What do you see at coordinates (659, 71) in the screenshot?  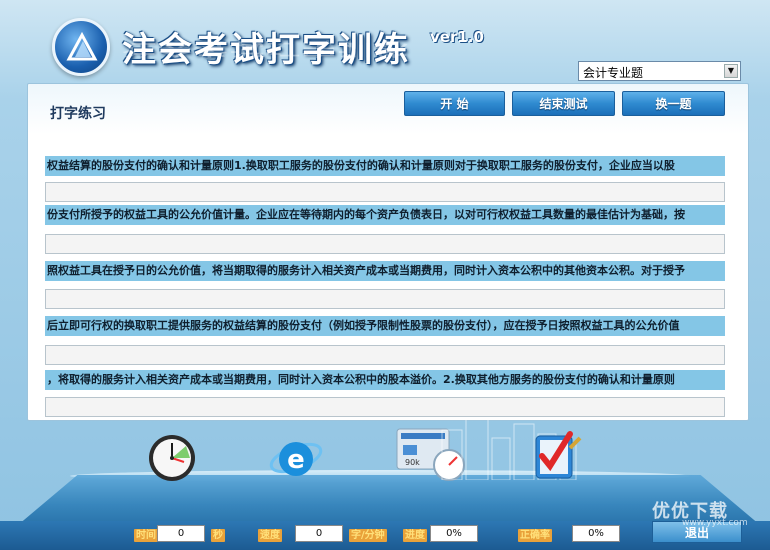 I see `category-select: 会计专业题 ▼` at bounding box center [659, 71].